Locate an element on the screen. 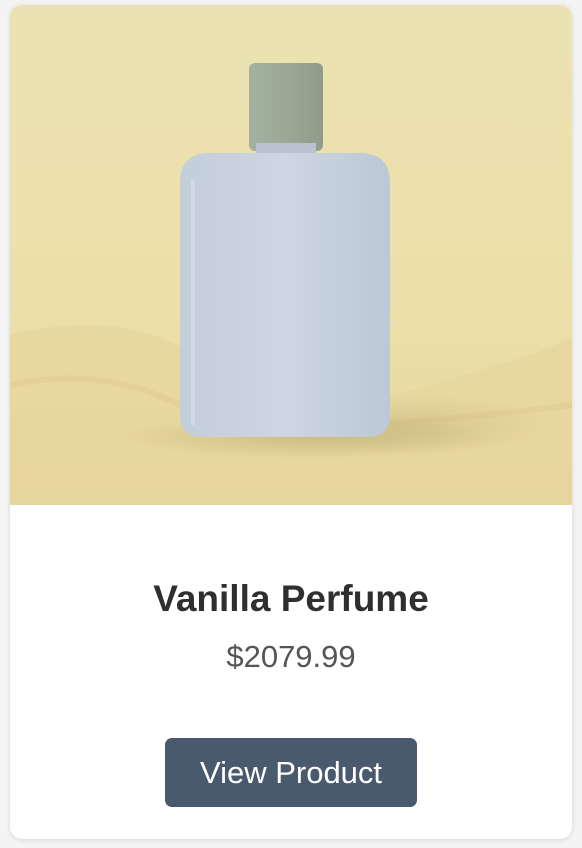 The width and height of the screenshot is (582, 848). view-product-button: View Product is located at coordinates (291, 772).